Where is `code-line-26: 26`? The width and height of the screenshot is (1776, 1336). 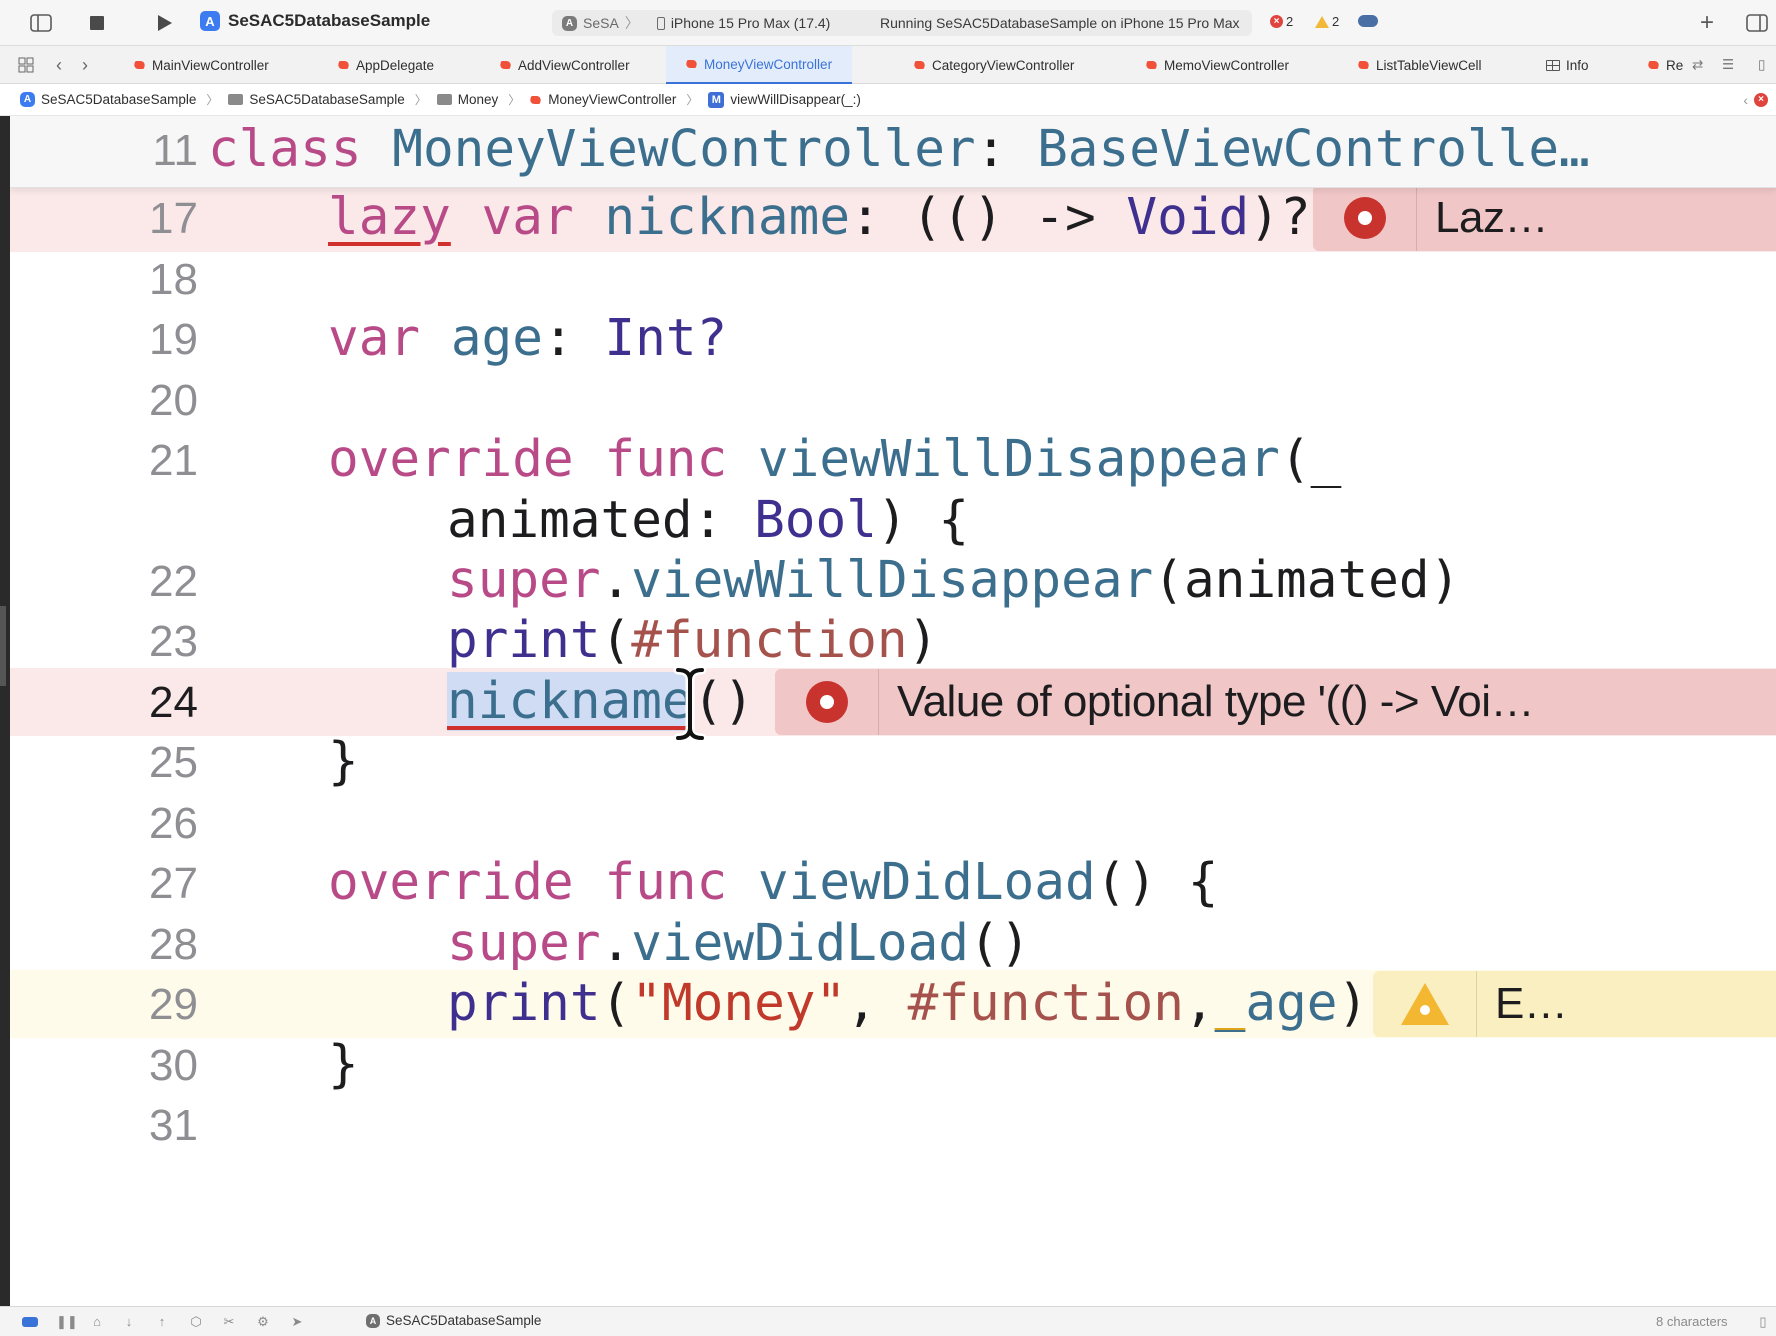 code-line-26: 26 is located at coordinates (893, 823).